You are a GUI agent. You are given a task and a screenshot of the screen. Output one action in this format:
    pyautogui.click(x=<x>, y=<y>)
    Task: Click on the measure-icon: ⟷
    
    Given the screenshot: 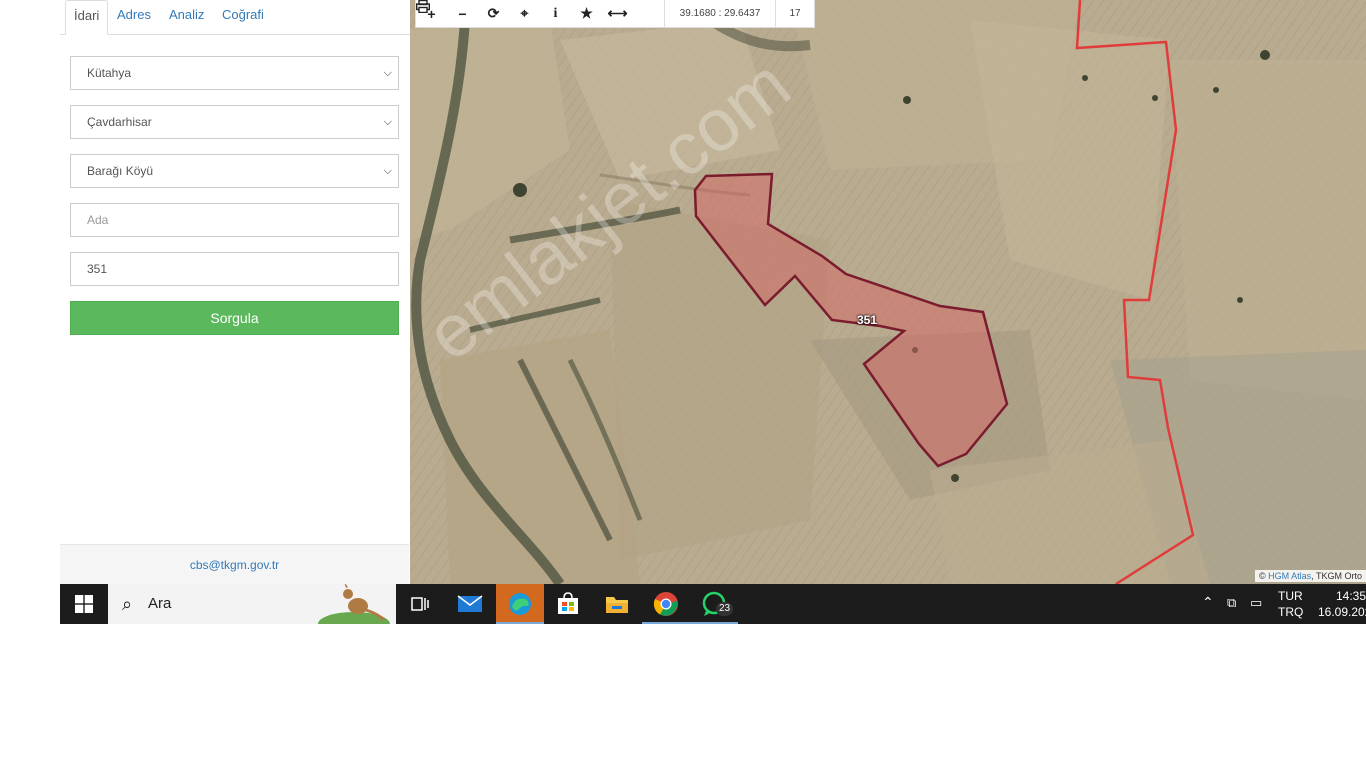 What is the action you would take?
    pyautogui.click(x=617, y=13)
    